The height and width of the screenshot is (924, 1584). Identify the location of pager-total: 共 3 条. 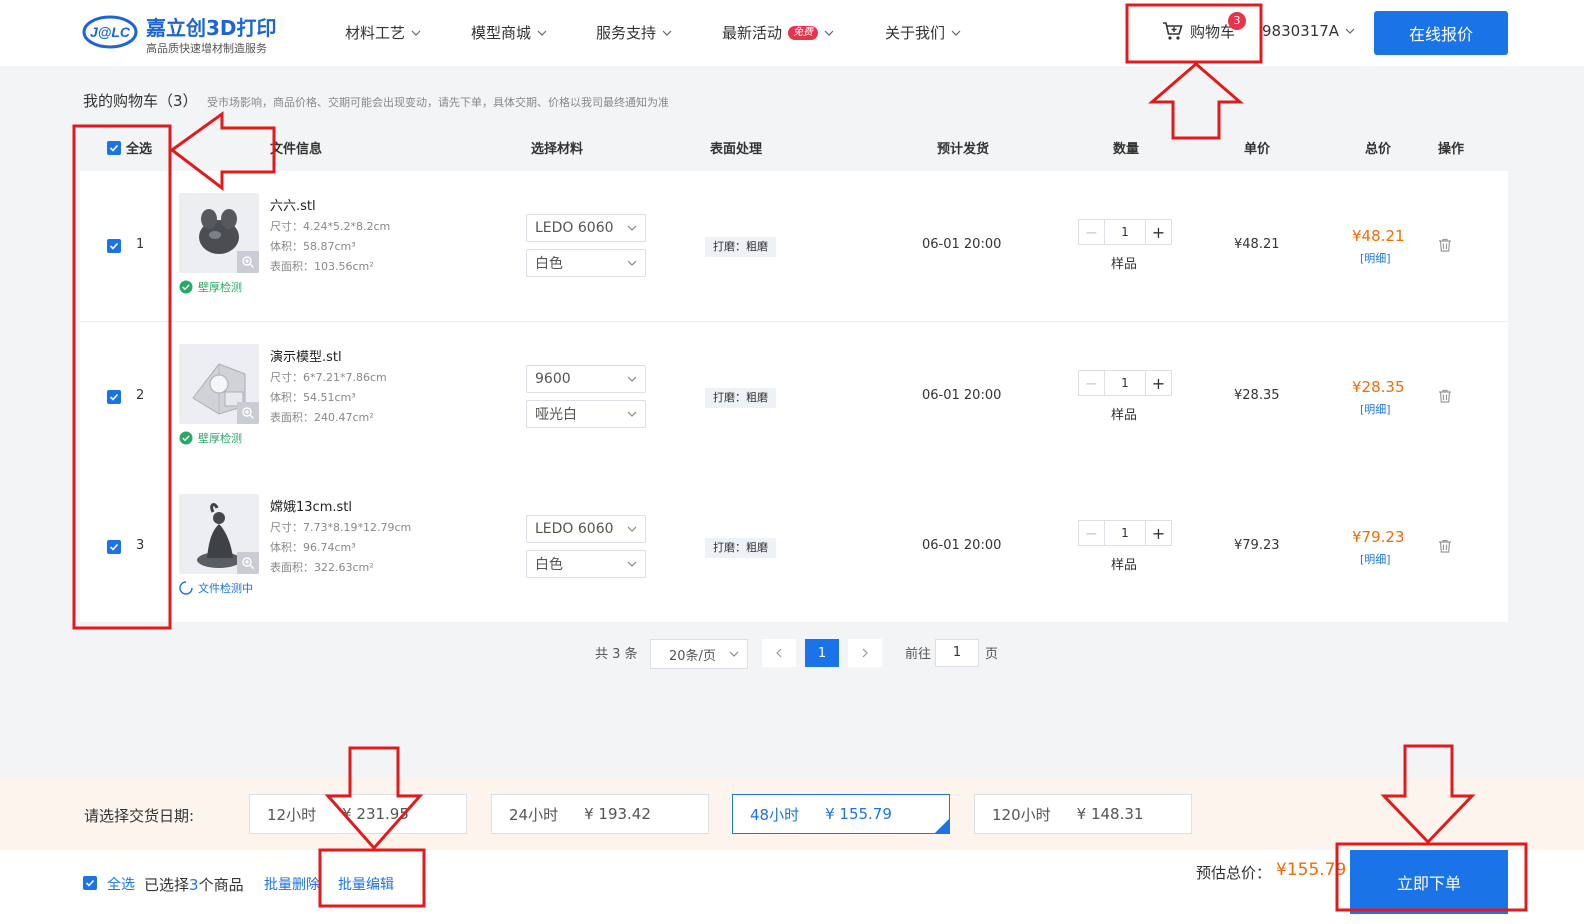
(616, 654).